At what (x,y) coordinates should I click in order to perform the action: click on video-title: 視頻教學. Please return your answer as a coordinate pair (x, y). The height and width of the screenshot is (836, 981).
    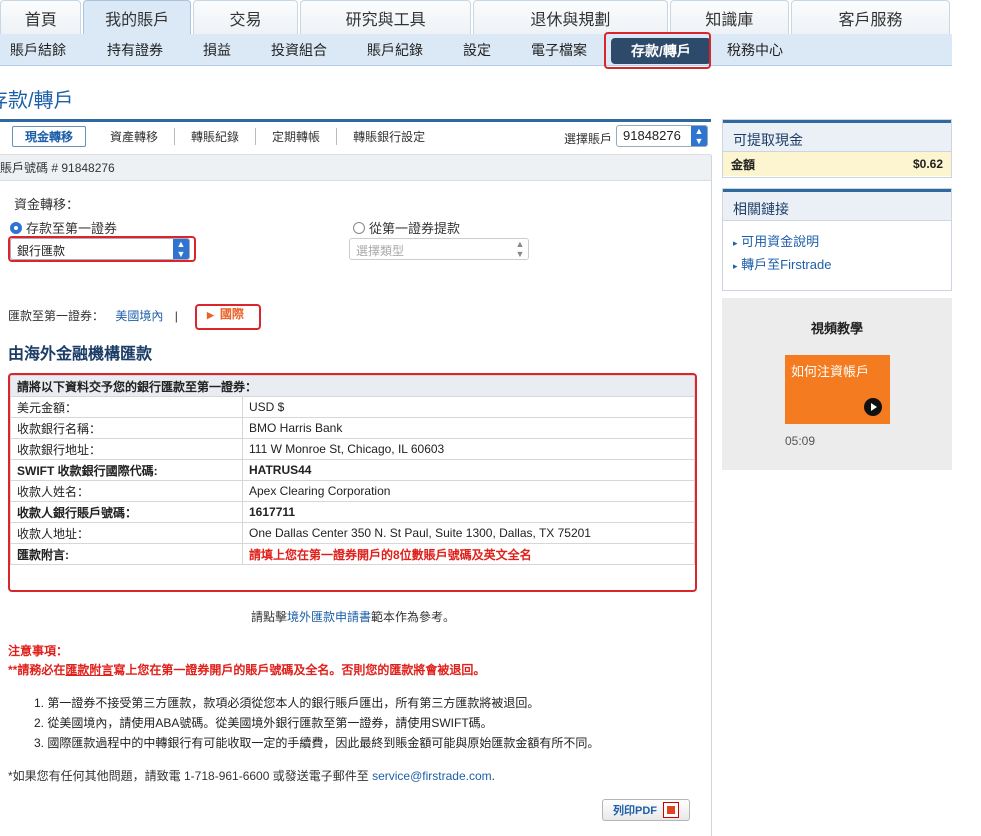
    Looking at the image, I should click on (836, 328).